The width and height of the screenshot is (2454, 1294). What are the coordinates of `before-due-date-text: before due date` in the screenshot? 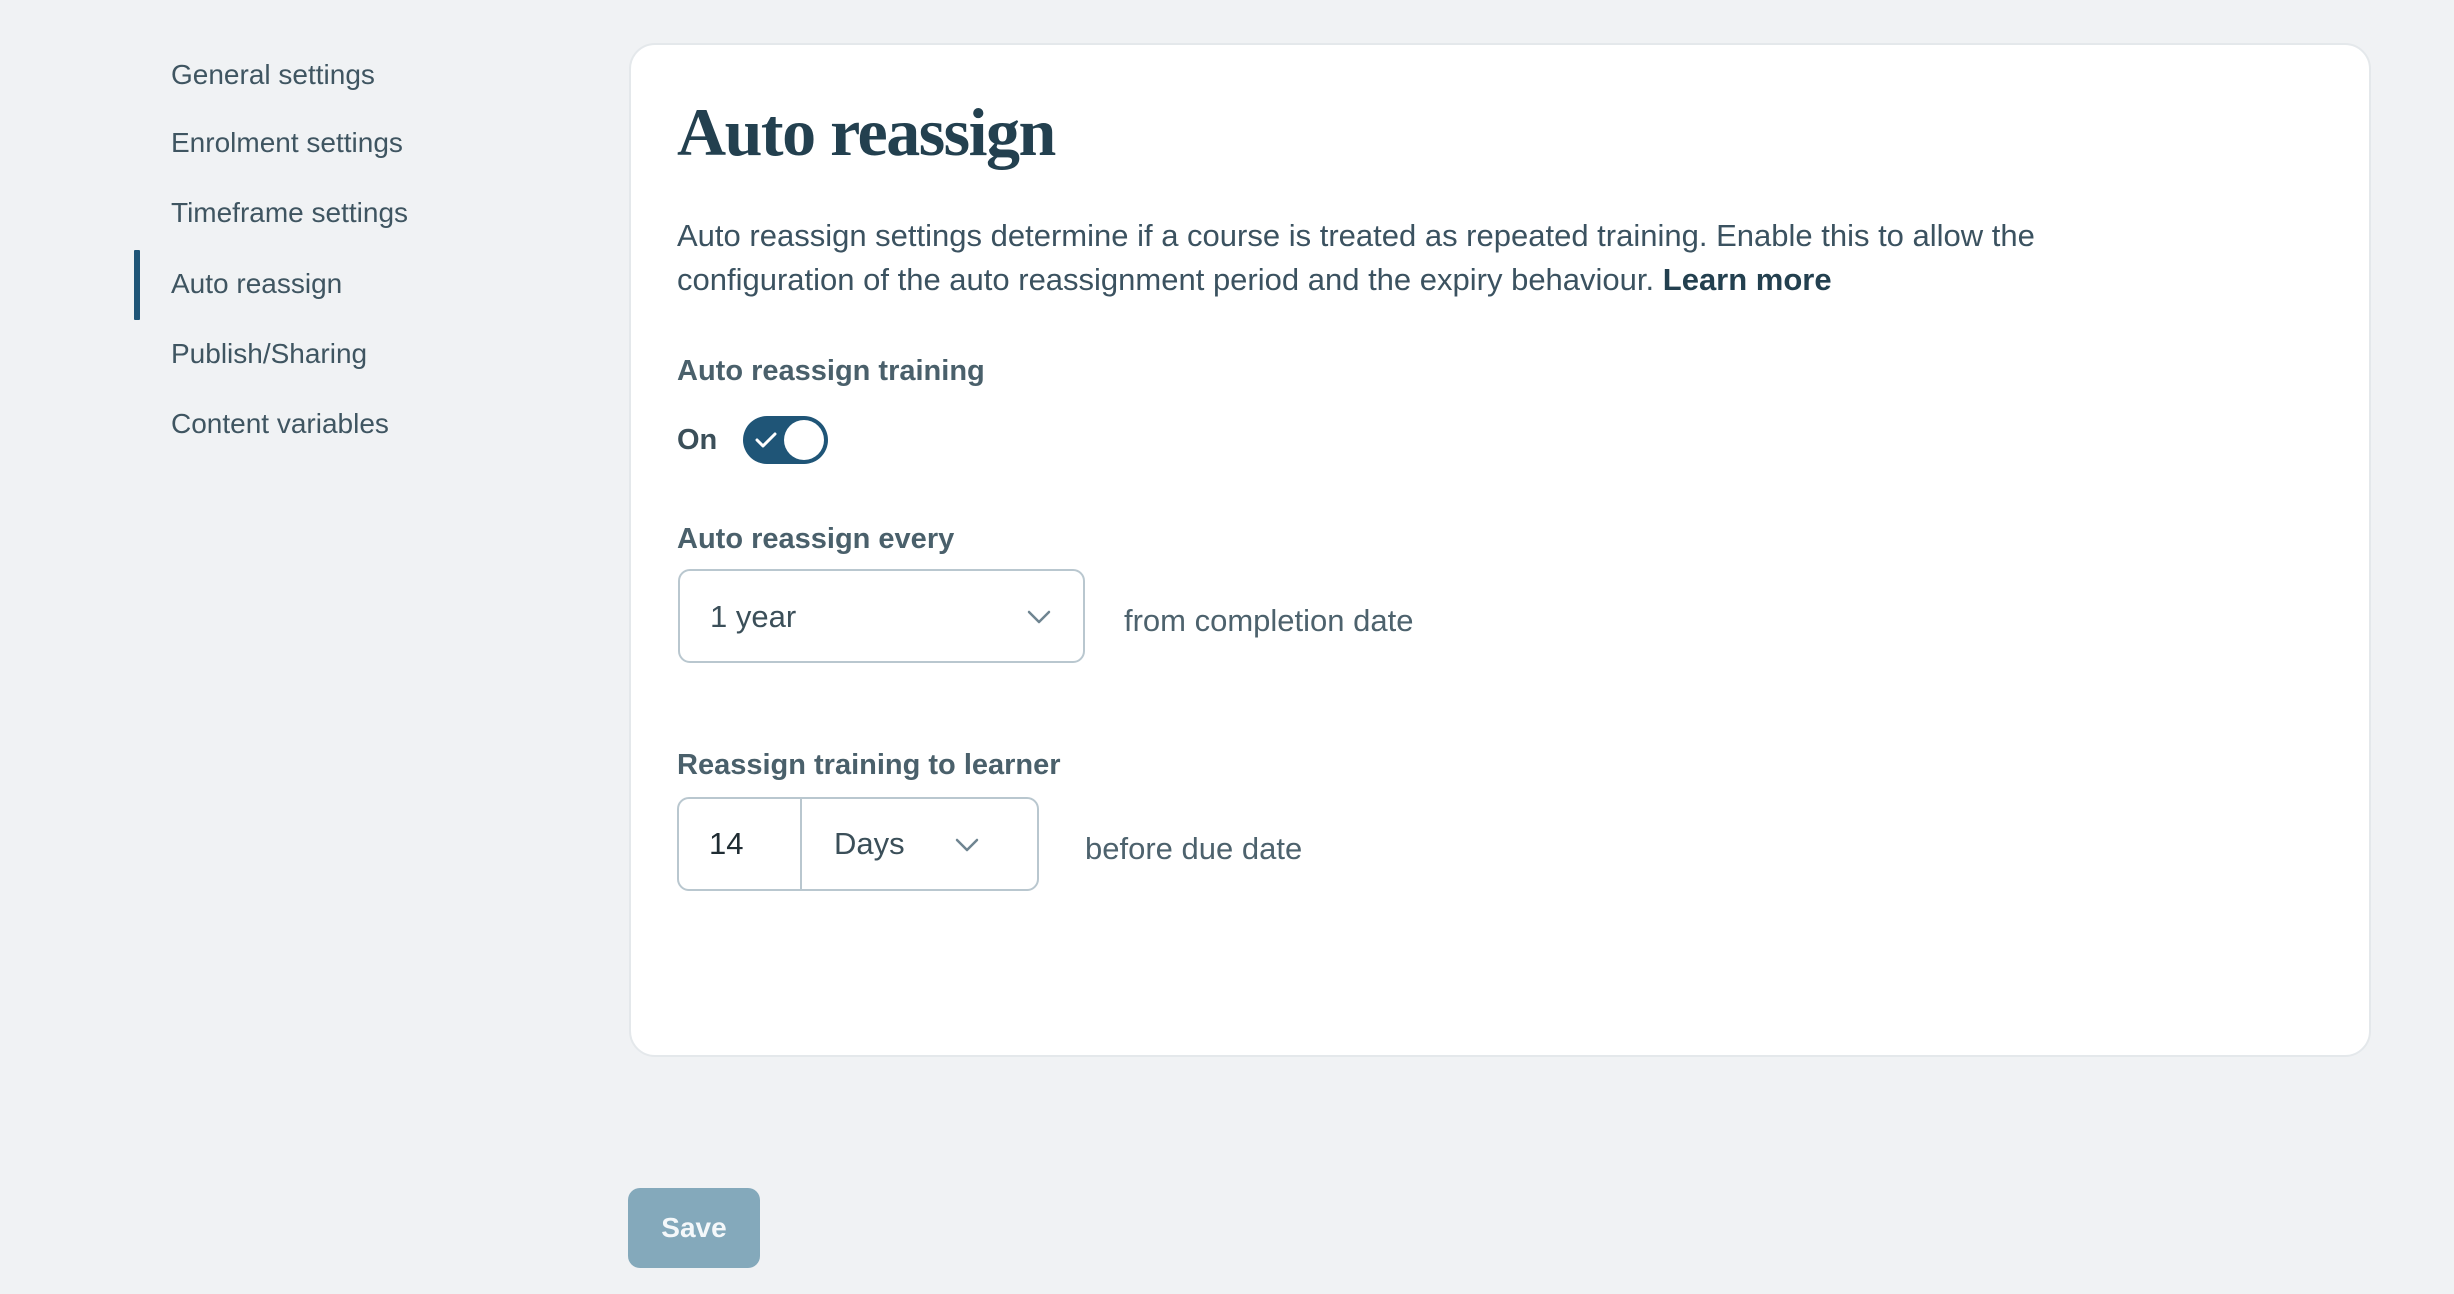 It's located at (1194, 848).